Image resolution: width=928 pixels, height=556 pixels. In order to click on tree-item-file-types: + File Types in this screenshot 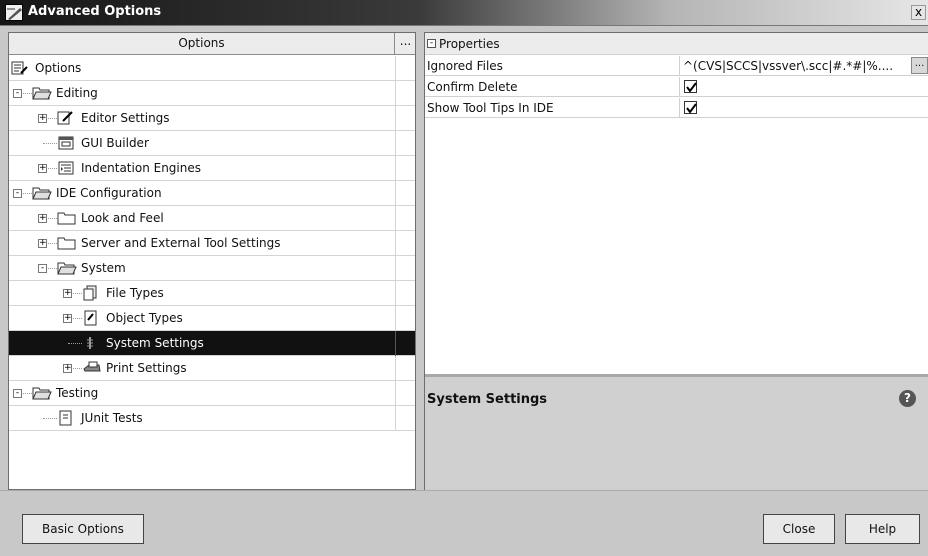, I will do `click(212, 293)`.